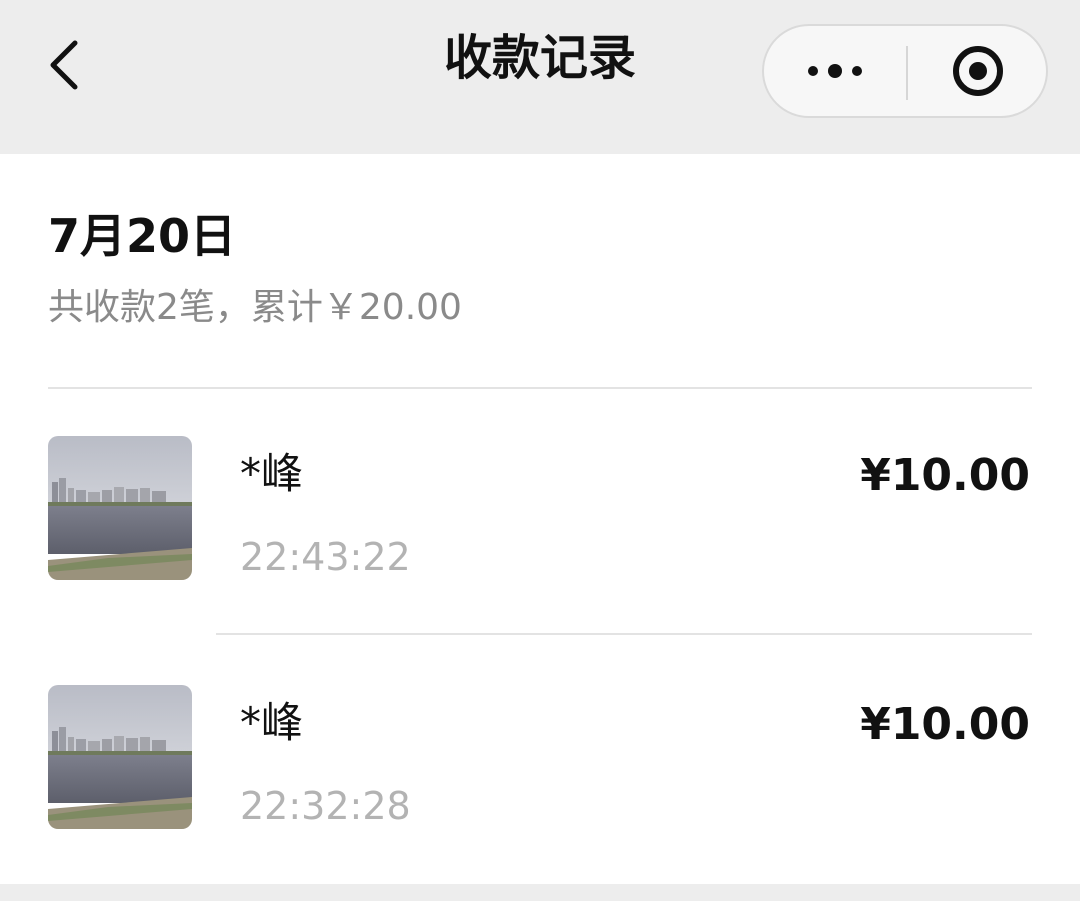  I want to click on payment-time: 22:43:22, so click(325, 557).